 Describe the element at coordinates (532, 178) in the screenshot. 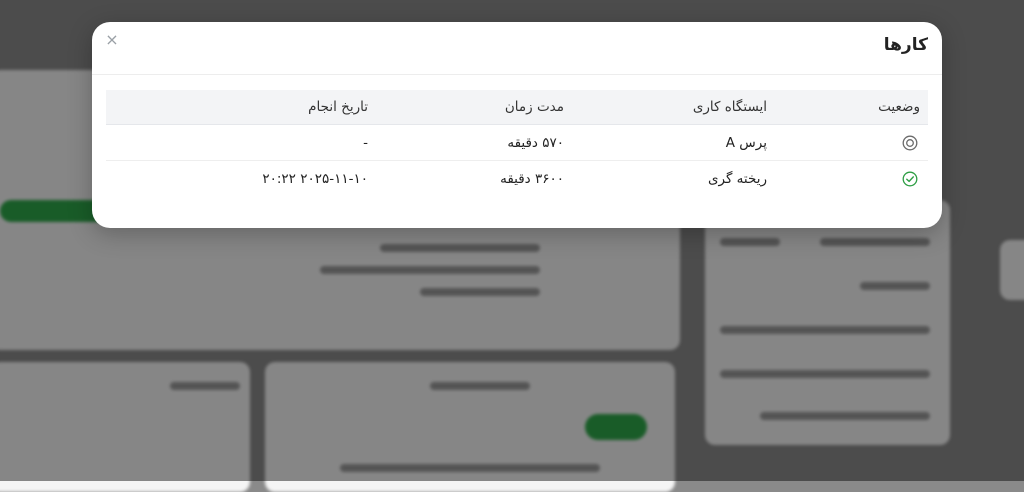

I see `duration-cell: ۳۶۰۰ دقیقه` at that location.